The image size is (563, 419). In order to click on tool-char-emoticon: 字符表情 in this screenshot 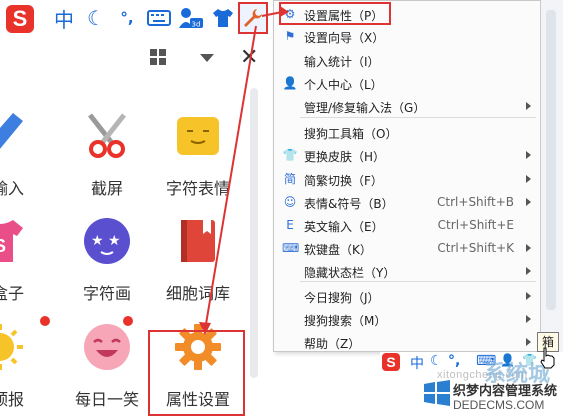, I will do `click(198, 155)`.